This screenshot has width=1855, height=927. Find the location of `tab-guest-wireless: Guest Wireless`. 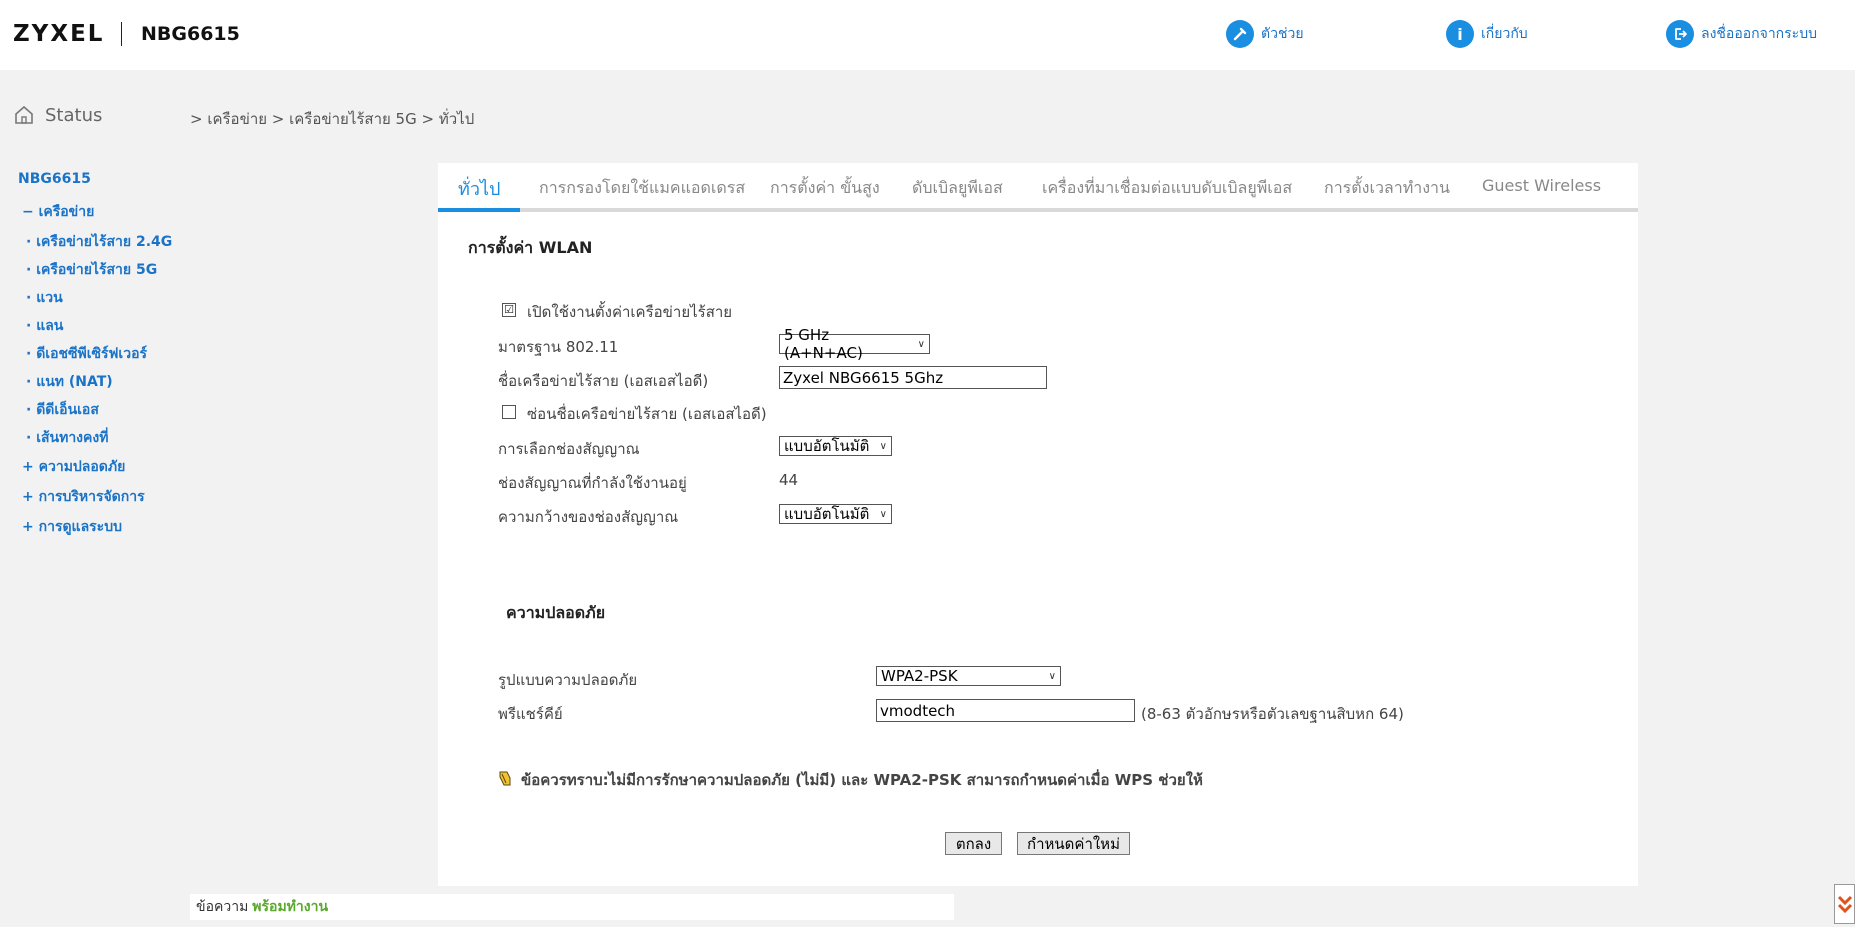

tab-guest-wireless: Guest Wireless is located at coordinates (1541, 185).